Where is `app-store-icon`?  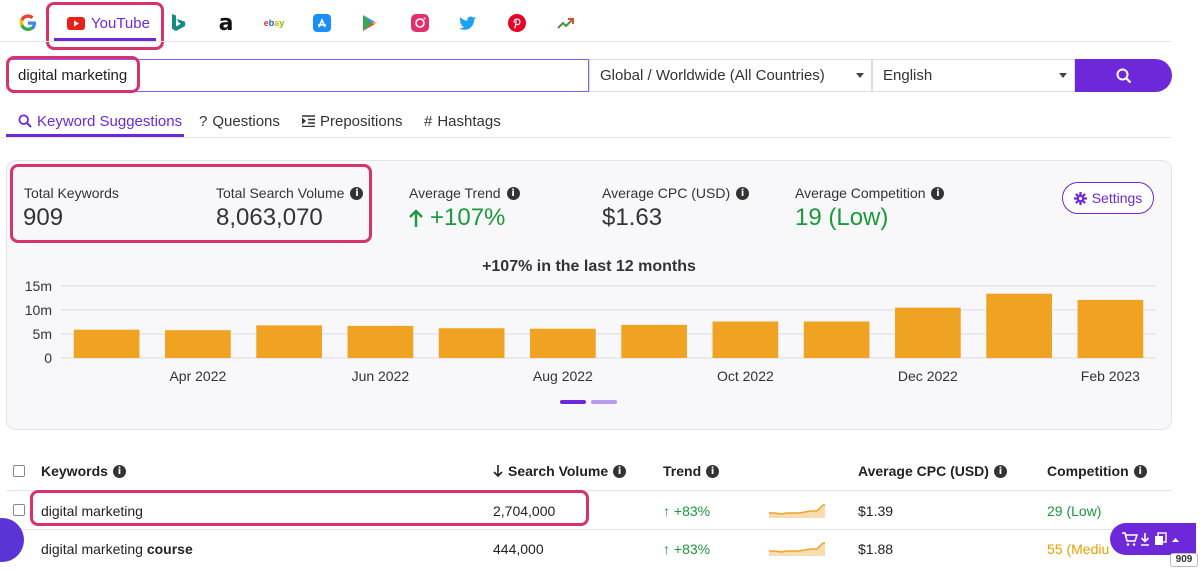 app-store-icon is located at coordinates (322, 23).